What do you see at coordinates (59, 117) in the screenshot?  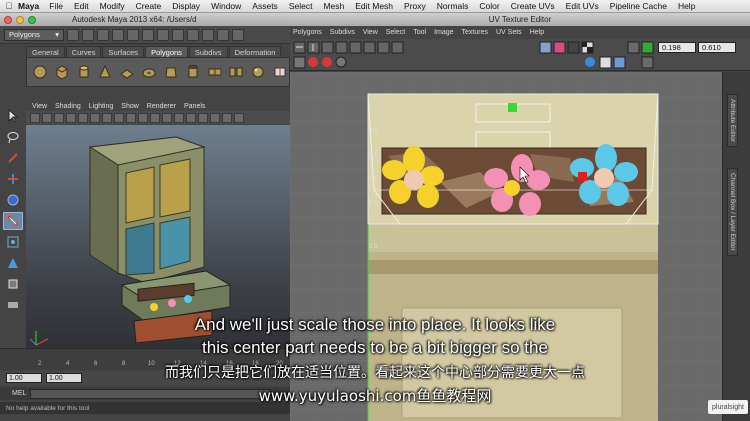 I see `bookmark-icon` at bounding box center [59, 117].